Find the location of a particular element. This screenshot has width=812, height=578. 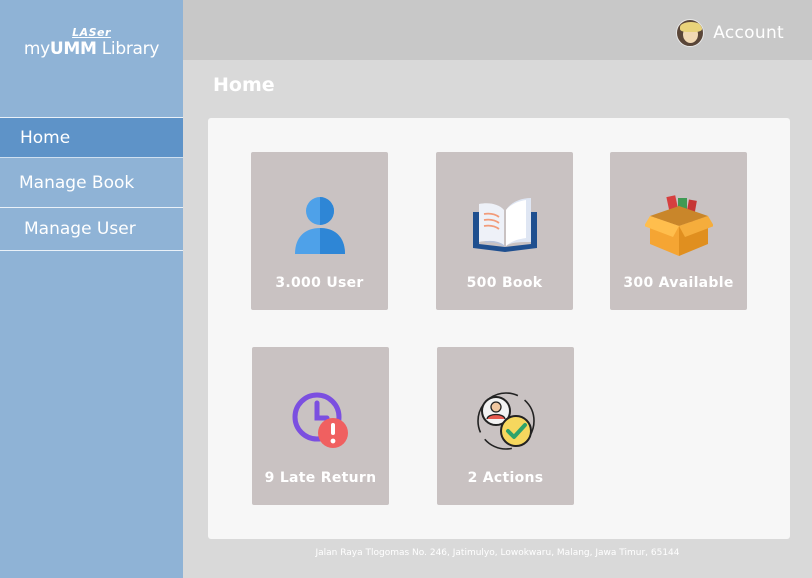

user-icon is located at coordinates (319, 225).